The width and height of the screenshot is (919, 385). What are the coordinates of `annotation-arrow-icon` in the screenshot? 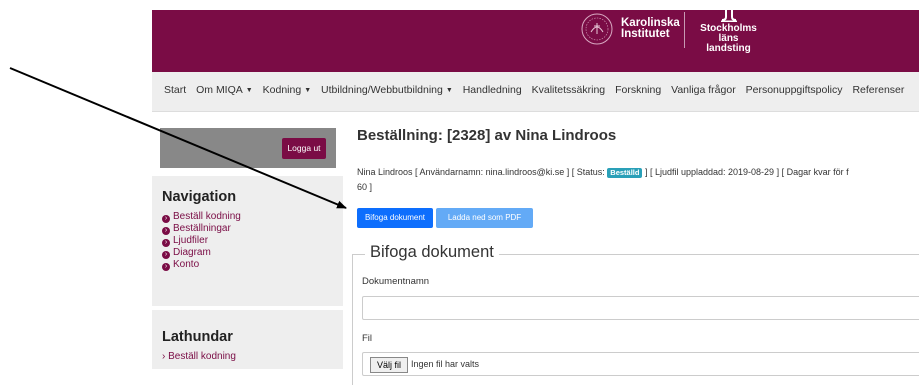 It's located at (178, 138).